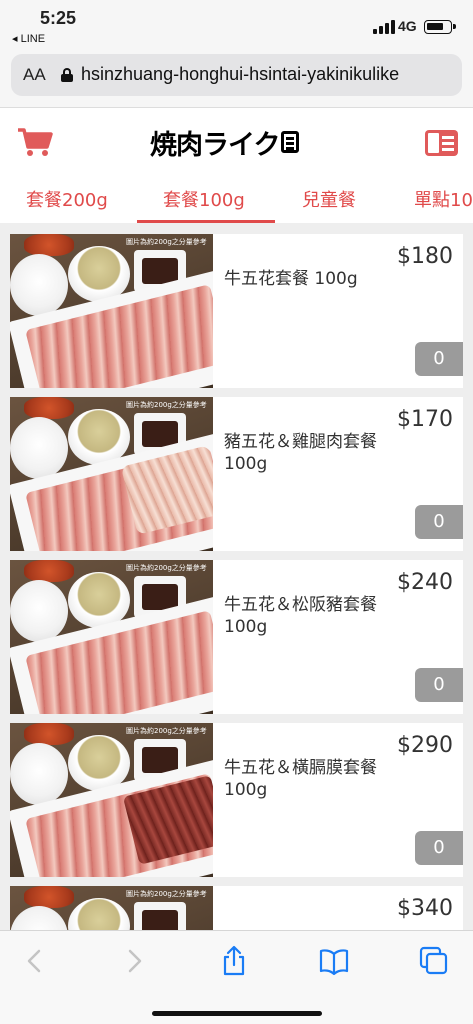 The height and width of the screenshot is (1024, 473). I want to click on back-to-app-link: ◂ LINE, so click(28, 38).